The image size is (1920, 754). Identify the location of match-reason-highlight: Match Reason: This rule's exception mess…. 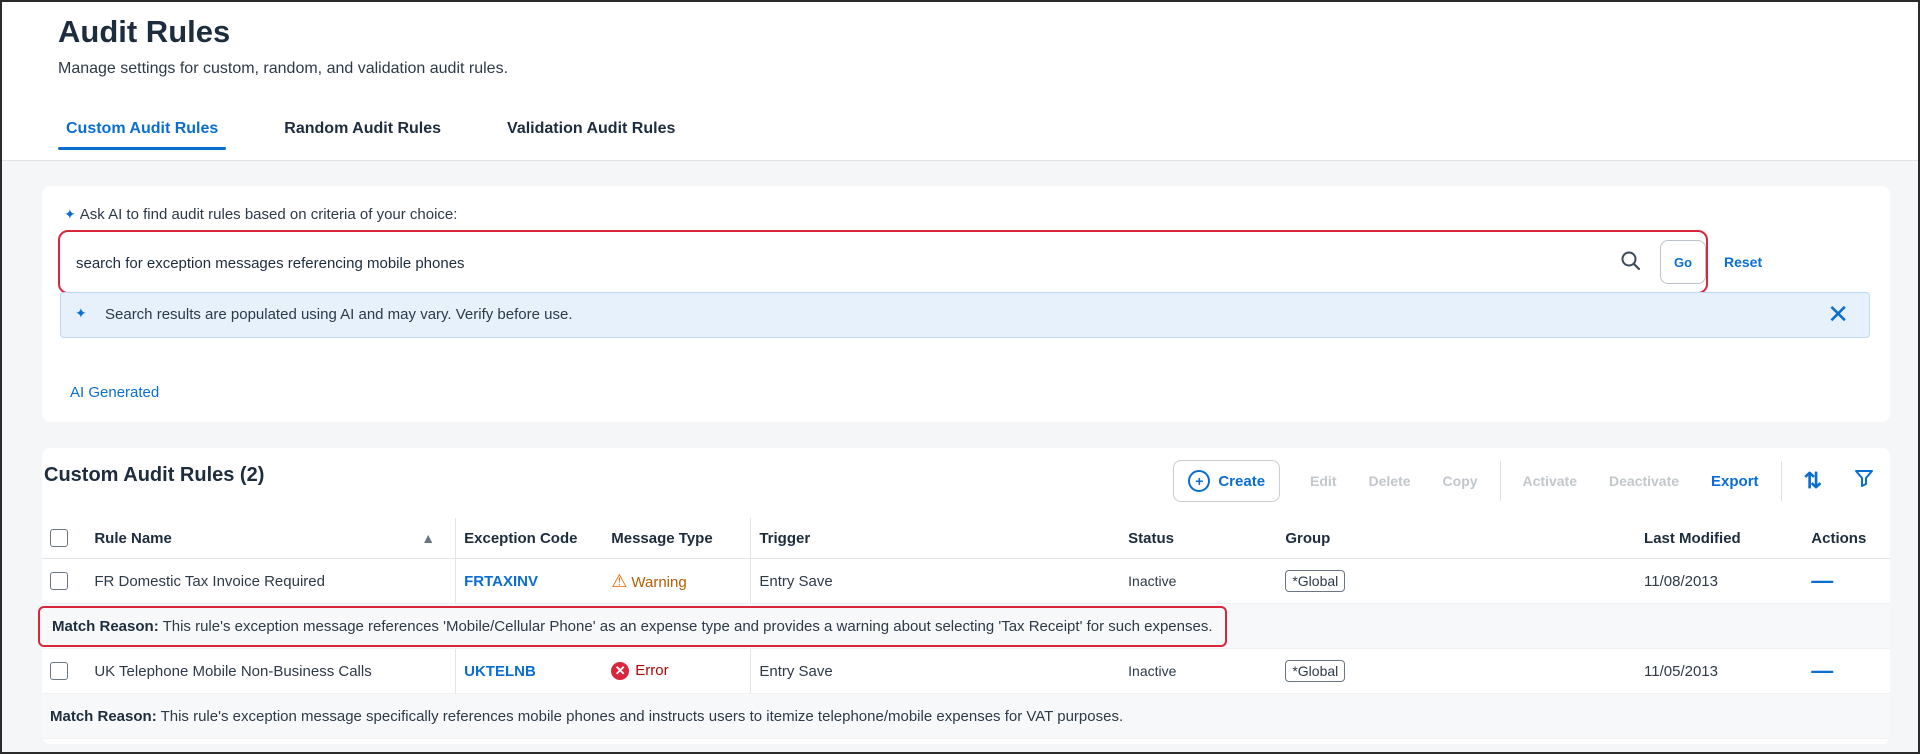
(632, 626).